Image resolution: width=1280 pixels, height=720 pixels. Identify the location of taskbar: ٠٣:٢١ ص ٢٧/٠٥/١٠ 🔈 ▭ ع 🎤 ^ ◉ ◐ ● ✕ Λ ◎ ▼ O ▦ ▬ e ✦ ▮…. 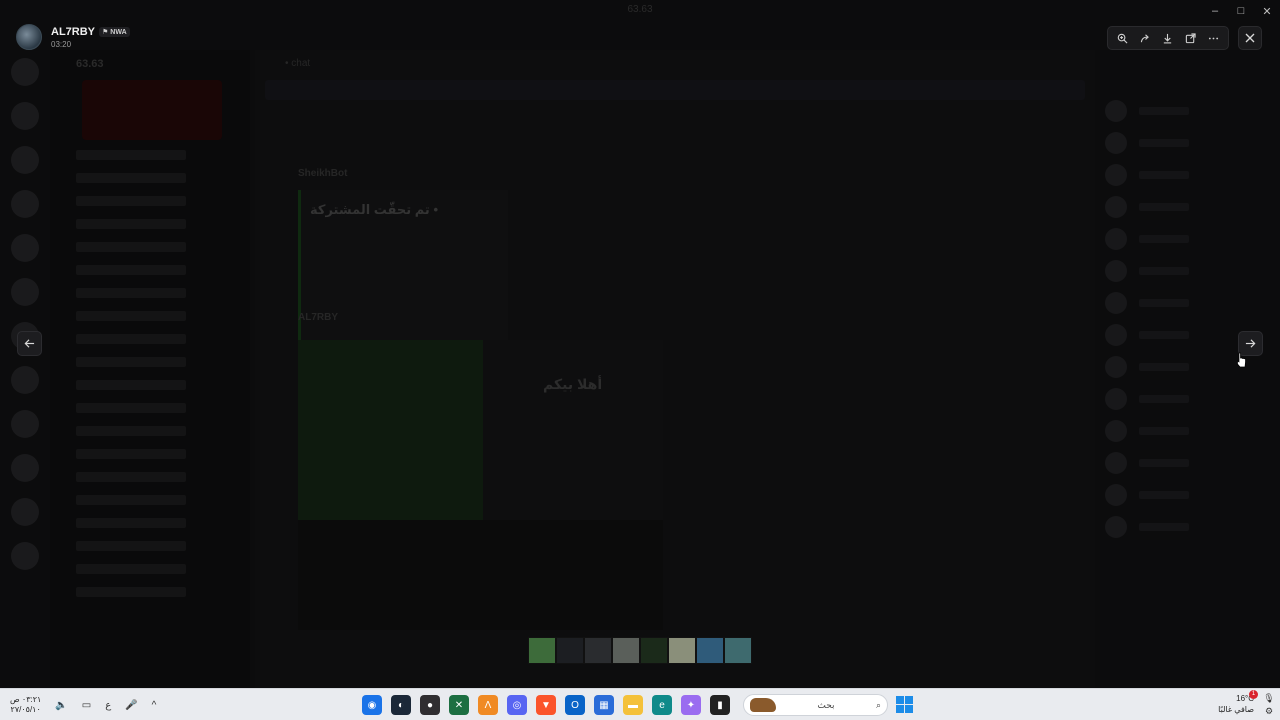
(640, 704).